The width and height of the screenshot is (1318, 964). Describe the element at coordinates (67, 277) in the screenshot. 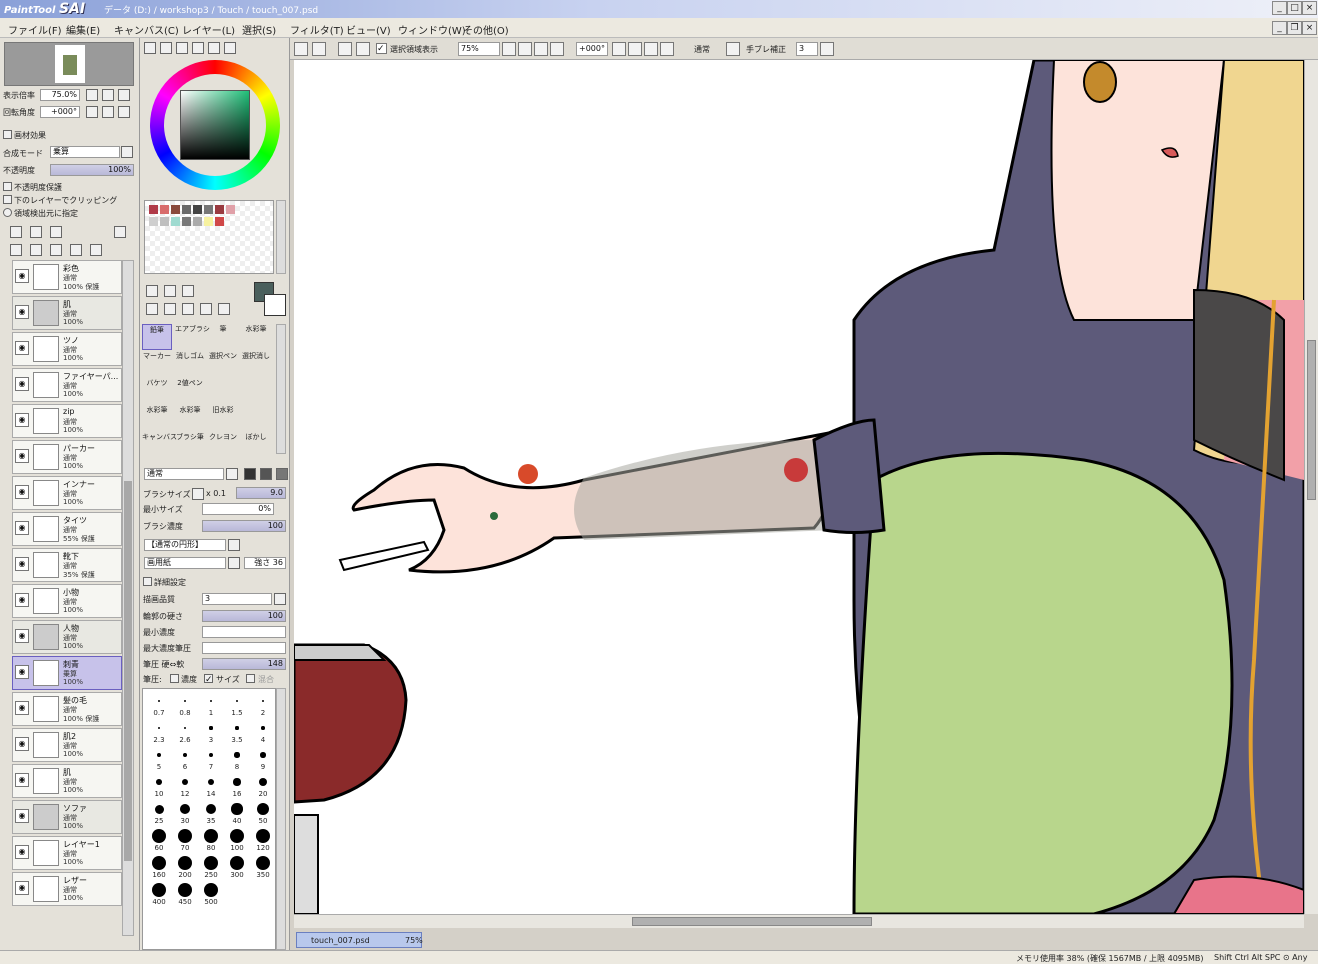

I see `layer-item: ◉ 彩色 通常 100% 保護` at that location.